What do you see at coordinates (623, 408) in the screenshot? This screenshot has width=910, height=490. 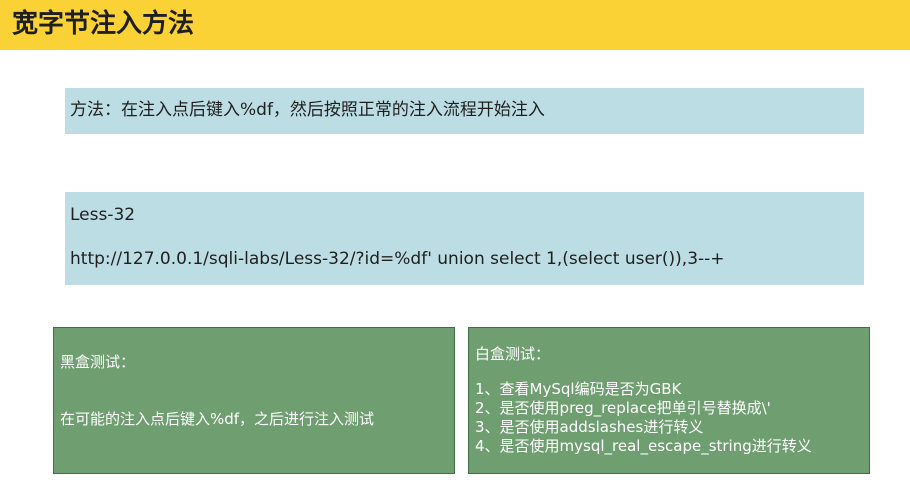 I see `white-box-item: 2、是否使用preg_replace把单引号替换成\'` at bounding box center [623, 408].